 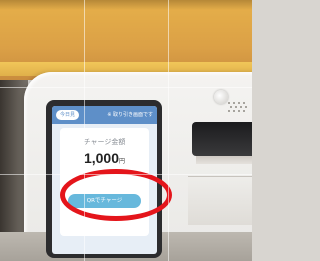 I want to click on charge-amount-unit: 円, so click(x=122, y=162).